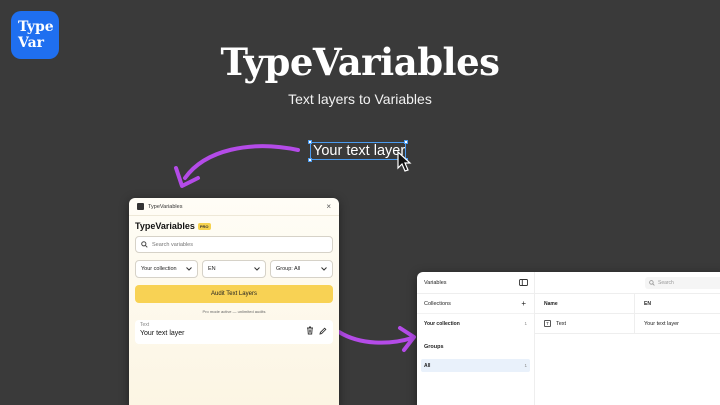 The height and width of the screenshot is (405, 720). I want to click on search-field, so click(234, 244).